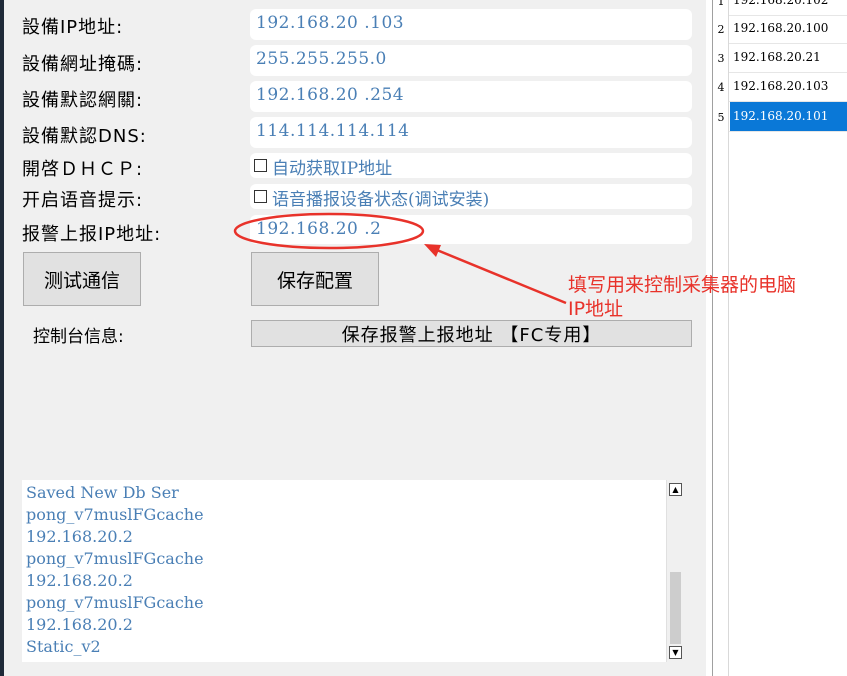 Image resolution: width=847 pixels, height=676 pixels. Describe the element at coordinates (63, 646) in the screenshot. I see `console-line: Static_v2` at that location.